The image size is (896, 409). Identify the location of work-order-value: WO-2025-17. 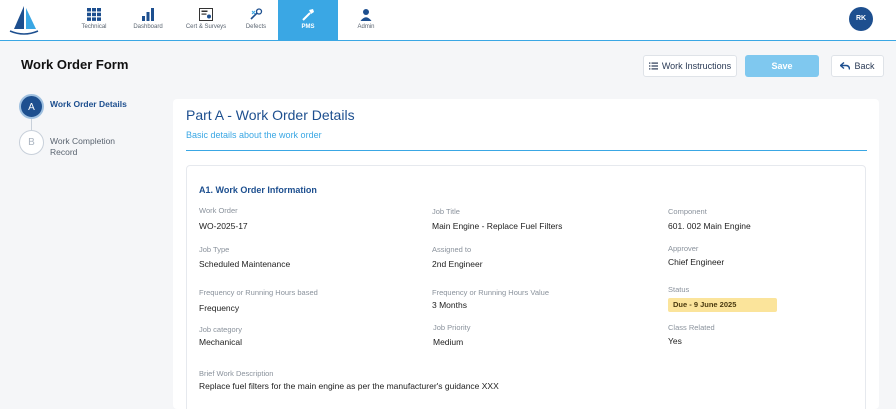
(223, 226).